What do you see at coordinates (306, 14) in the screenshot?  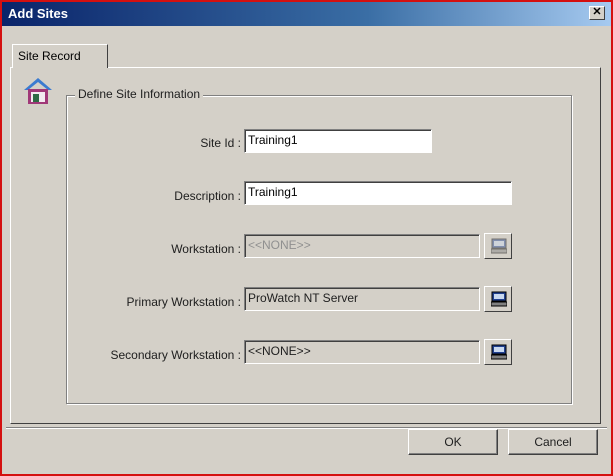 I see `title-bar: Add Sites ✕` at bounding box center [306, 14].